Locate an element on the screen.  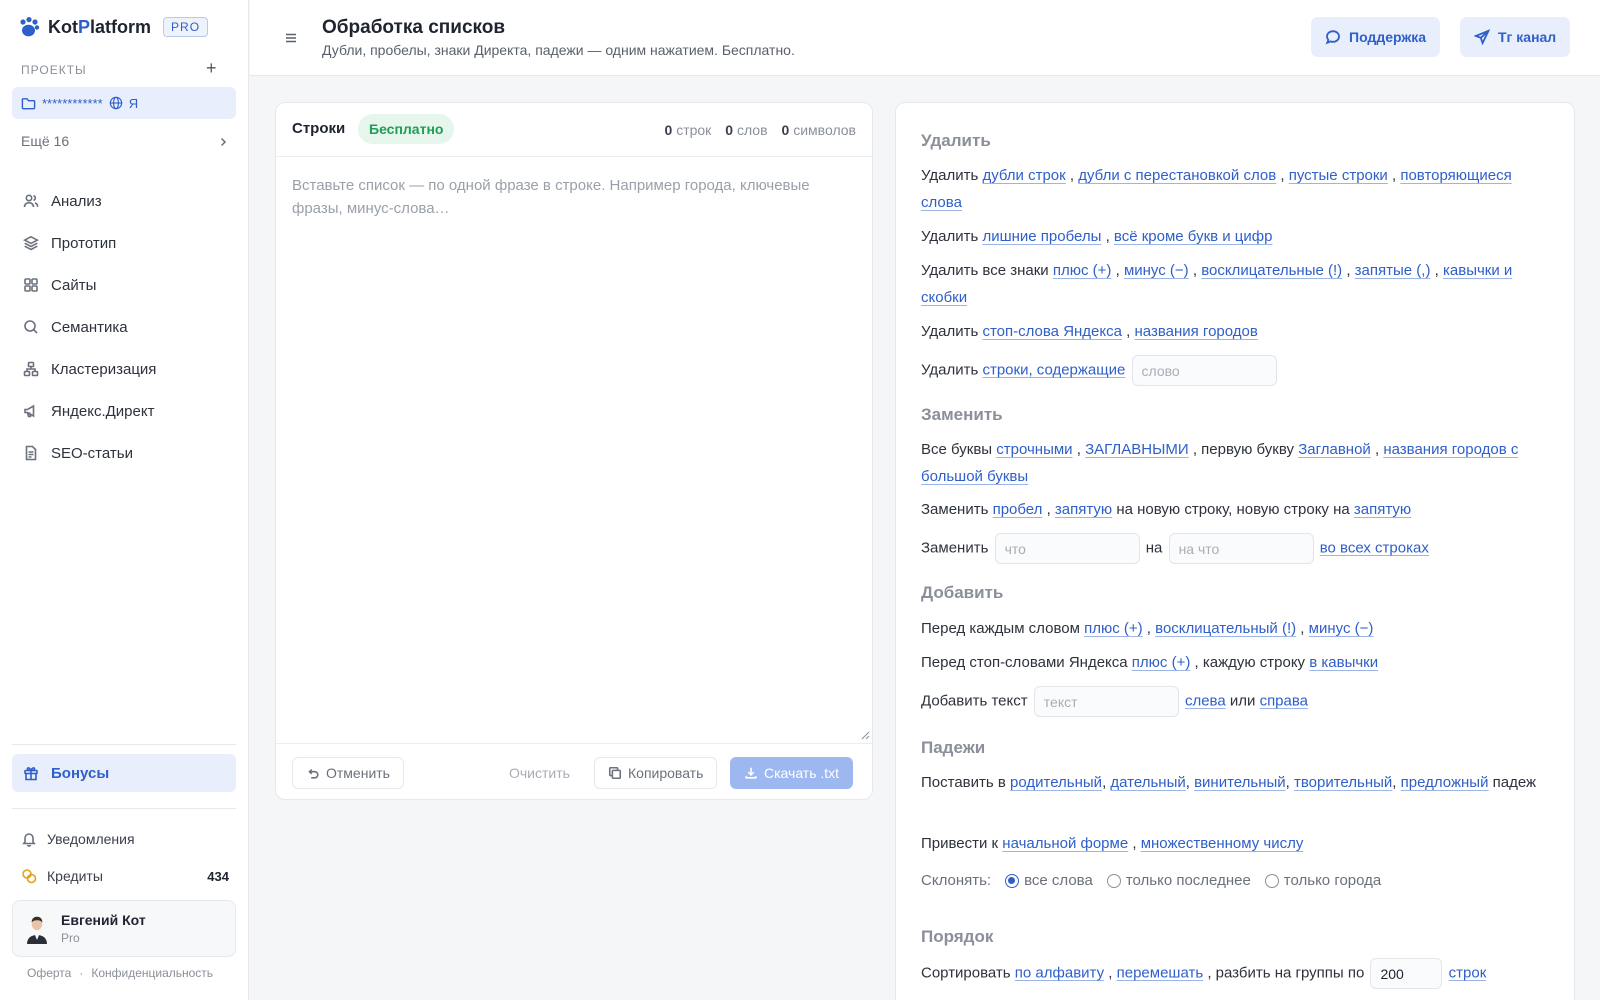
sidebar-item-sites: Сайты is located at coordinates (124, 285).